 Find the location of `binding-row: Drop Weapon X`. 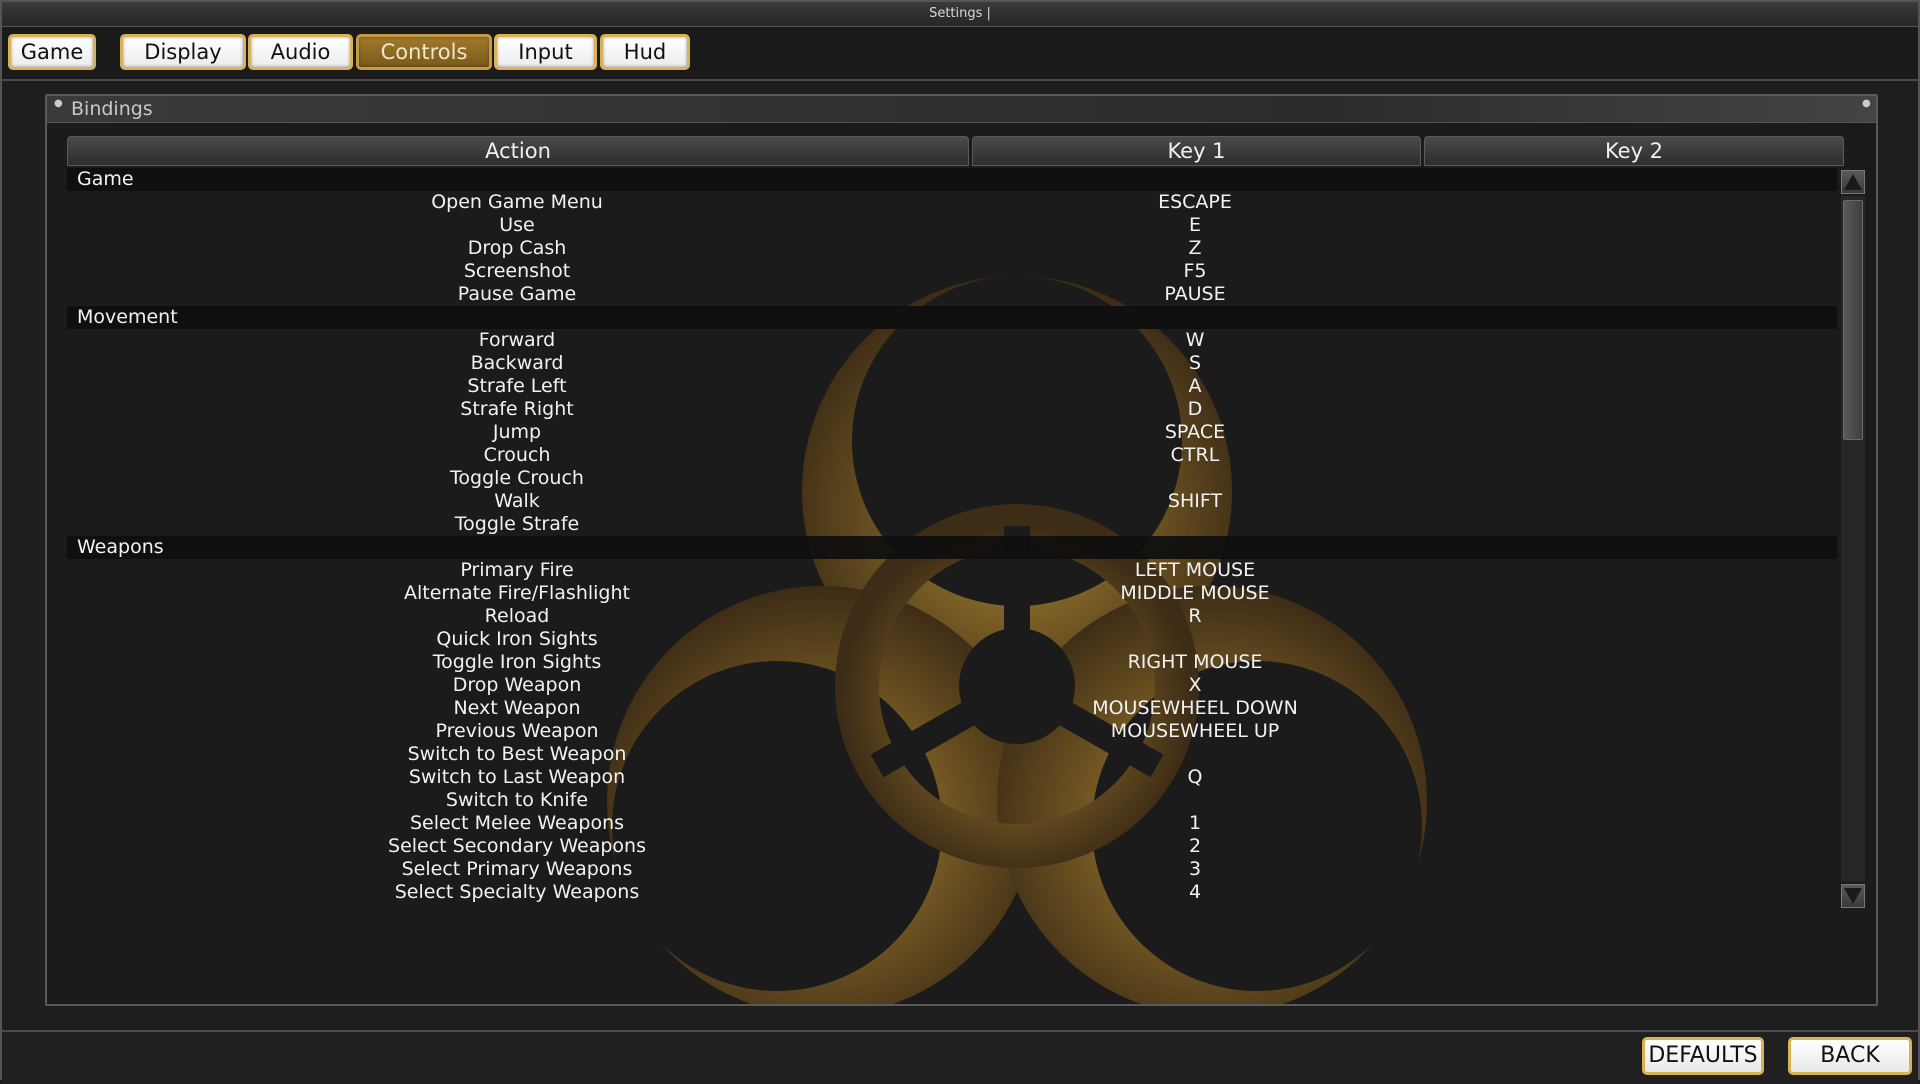

binding-row: Drop Weapon X is located at coordinates (952, 685).